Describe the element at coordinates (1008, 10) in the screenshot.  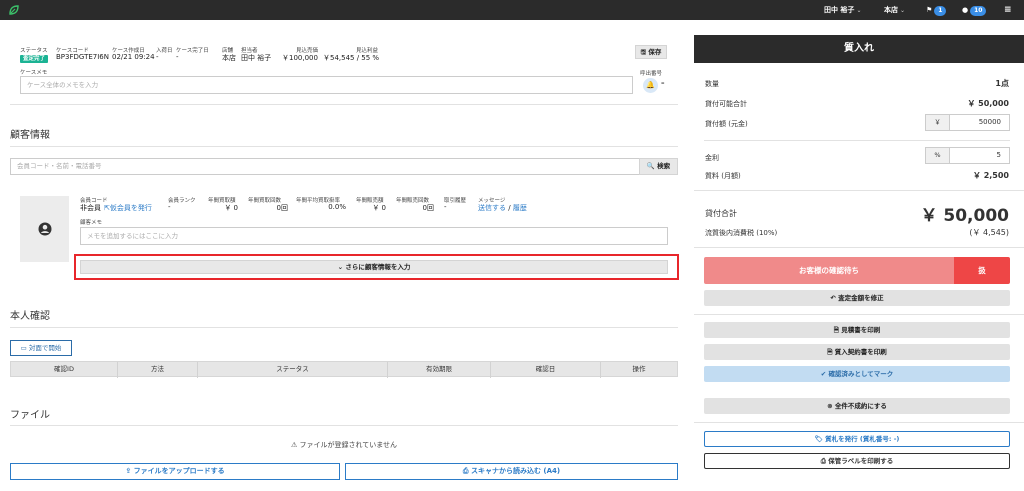
I see `hamburger-menu-icon: ≡` at that location.